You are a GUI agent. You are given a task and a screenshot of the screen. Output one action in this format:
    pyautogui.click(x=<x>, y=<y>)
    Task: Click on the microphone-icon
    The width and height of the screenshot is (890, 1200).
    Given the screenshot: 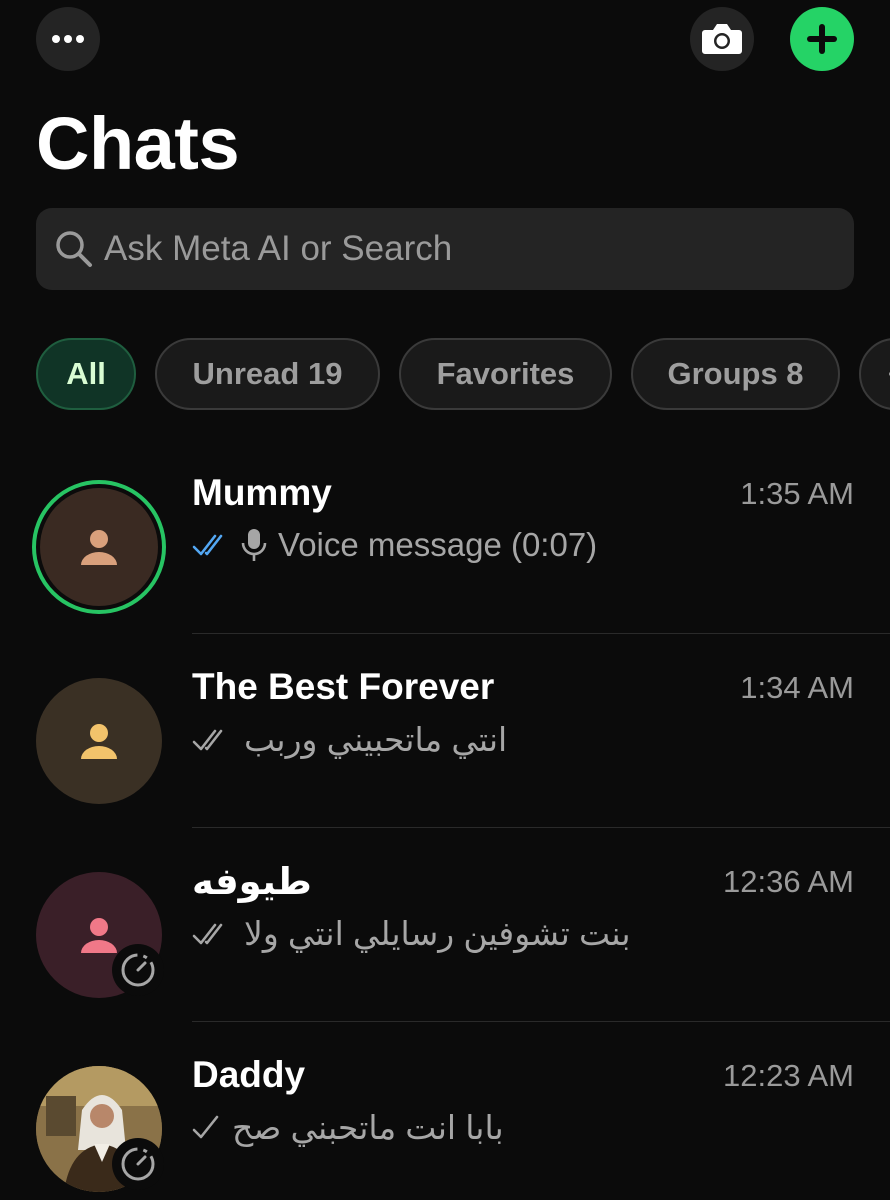 What is the action you would take?
    pyautogui.click(x=254, y=545)
    